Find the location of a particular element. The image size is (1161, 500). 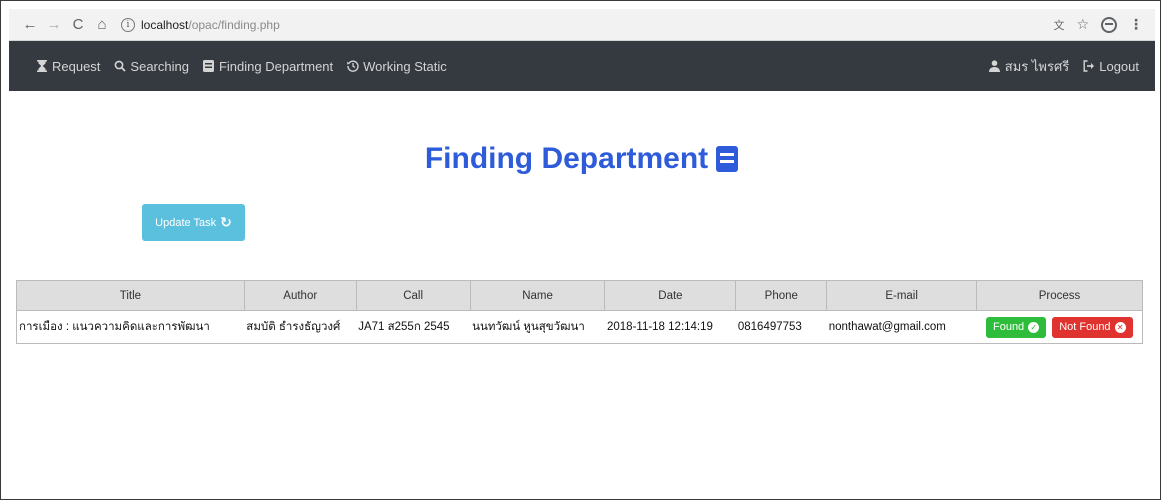

reload-icon: C is located at coordinates (78, 25).